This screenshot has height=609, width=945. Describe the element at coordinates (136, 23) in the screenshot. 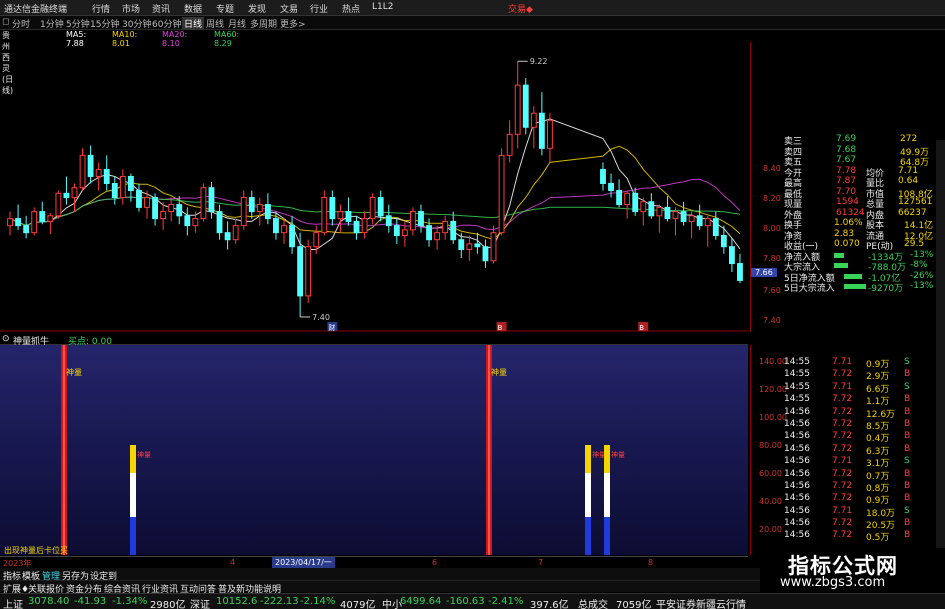

I see `period-tab: 30分钟` at that location.